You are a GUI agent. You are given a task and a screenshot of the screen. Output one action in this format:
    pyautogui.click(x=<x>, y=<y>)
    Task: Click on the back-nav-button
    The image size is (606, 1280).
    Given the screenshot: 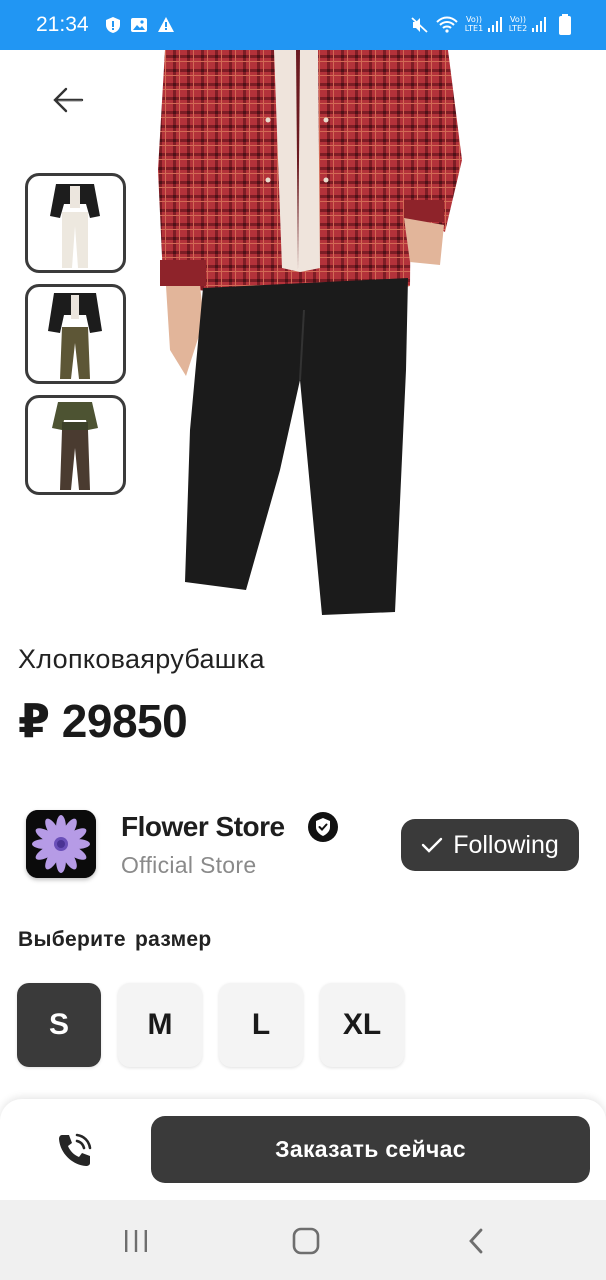 What is the action you would take?
    pyautogui.click(x=476, y=1241)
    